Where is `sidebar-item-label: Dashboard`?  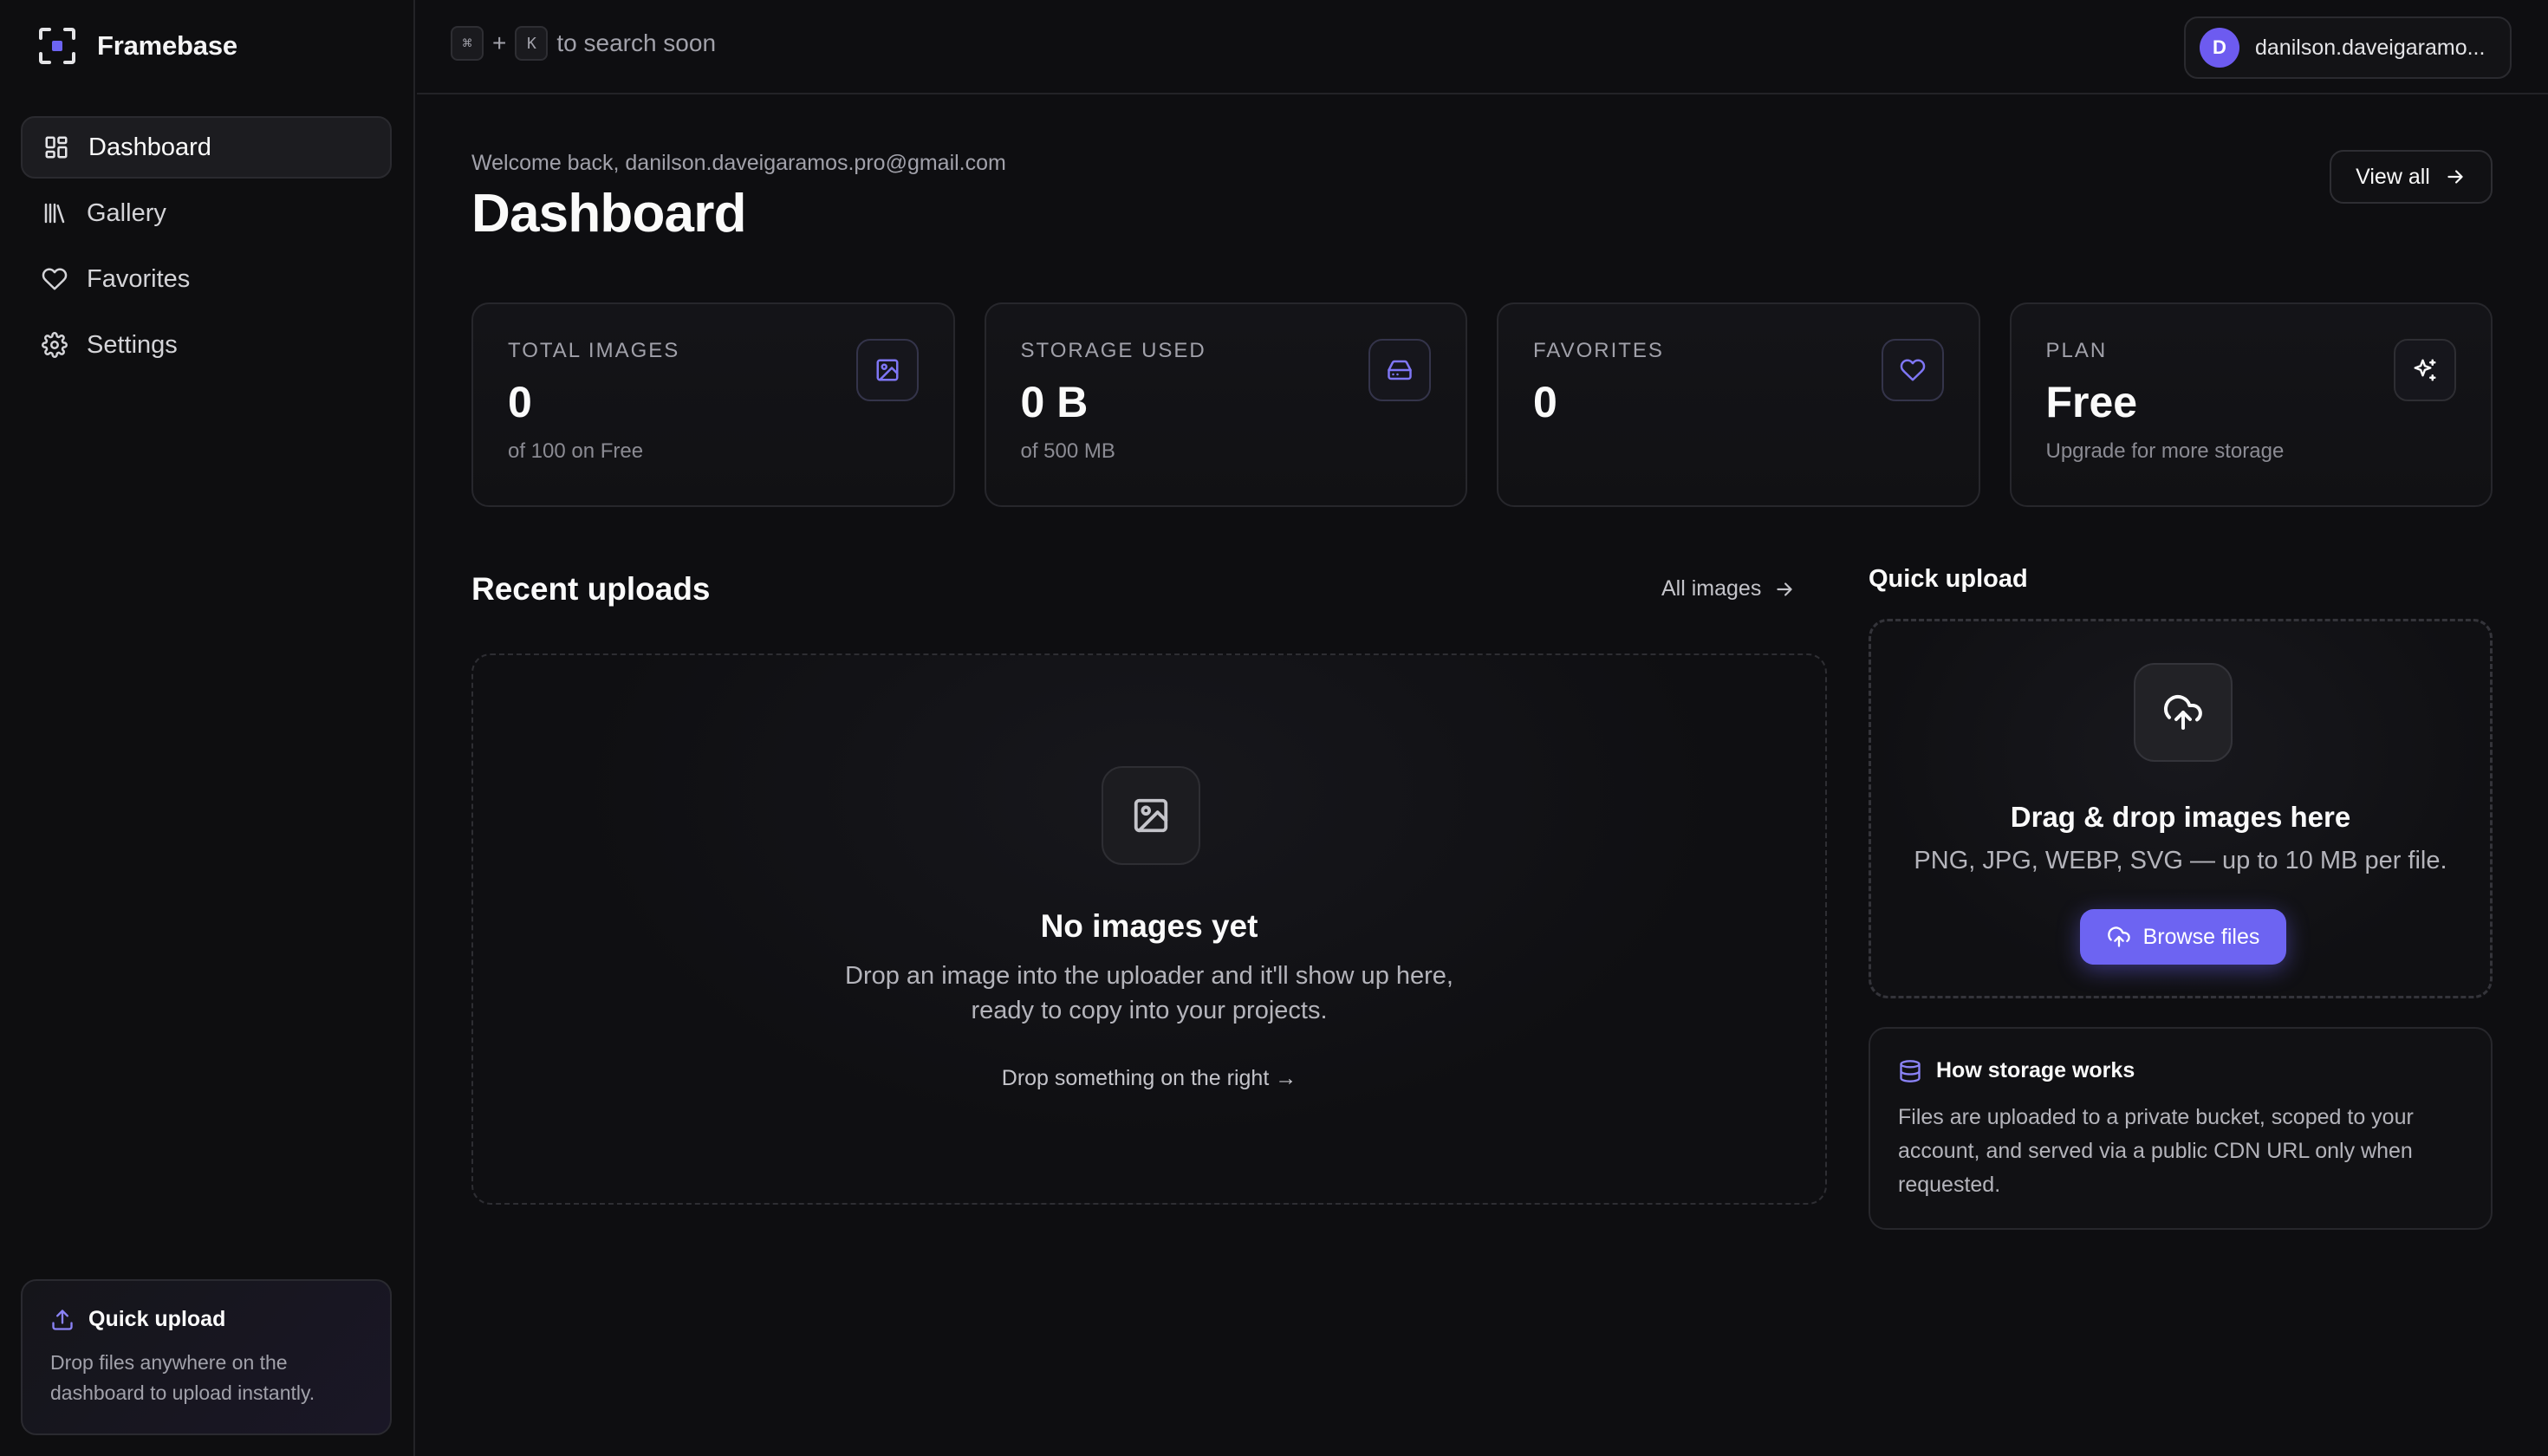 sidebar-item-label: Dashboard is located at coordinates (149, 147).